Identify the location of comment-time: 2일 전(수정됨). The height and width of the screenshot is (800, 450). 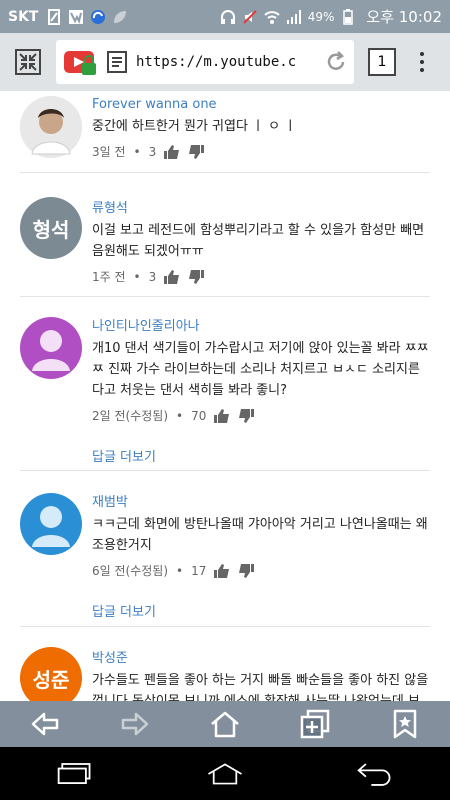
(130, 416).